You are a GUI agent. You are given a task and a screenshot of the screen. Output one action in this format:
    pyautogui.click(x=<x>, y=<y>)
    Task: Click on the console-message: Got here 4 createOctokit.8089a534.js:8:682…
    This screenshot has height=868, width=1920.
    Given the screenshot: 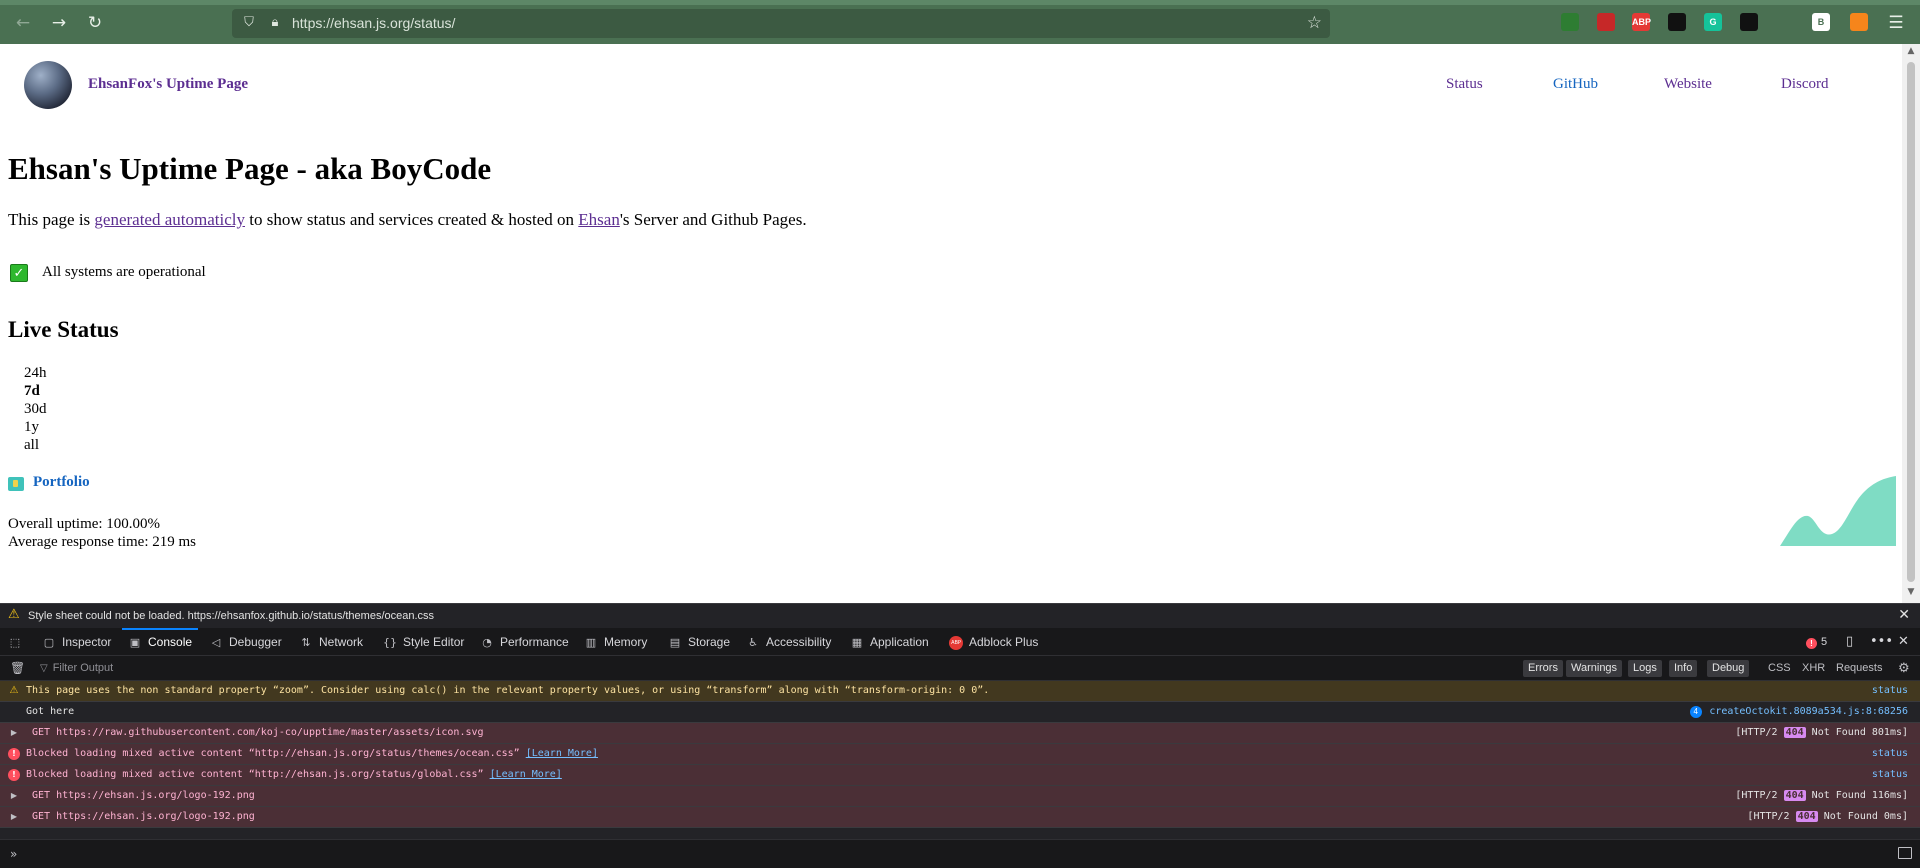 What is the action you would take?
    pyautogui.click(x=960, y=712)
    